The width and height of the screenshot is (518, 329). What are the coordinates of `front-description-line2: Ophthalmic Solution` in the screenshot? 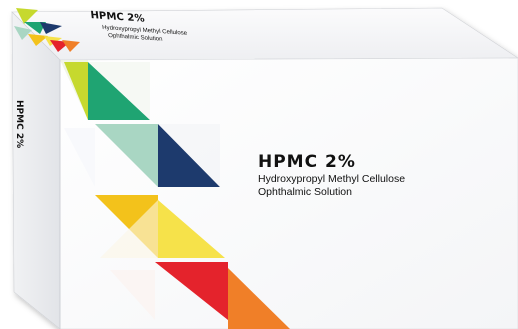 It's located at (305, 192).